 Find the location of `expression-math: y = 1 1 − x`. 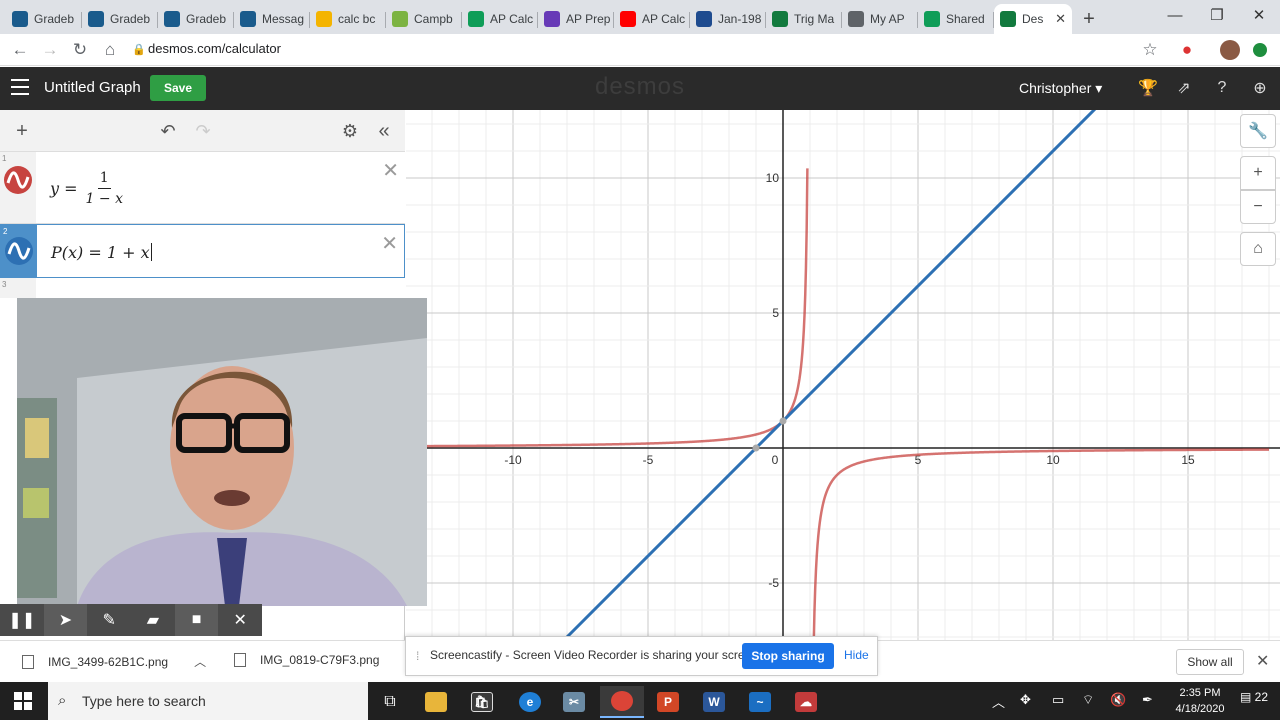

expression-math: y = 1 1 − x is located at coordinates (86, 188).